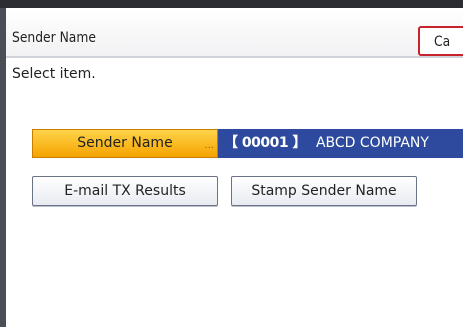 This screenshot has width=463, height=327. I want to click on instruction-text: Select item., so click(54, 74).